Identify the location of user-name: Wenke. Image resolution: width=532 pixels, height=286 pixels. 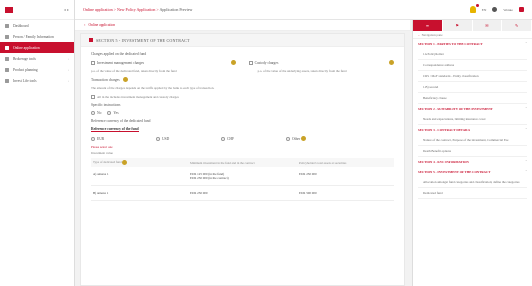
(508, 10).